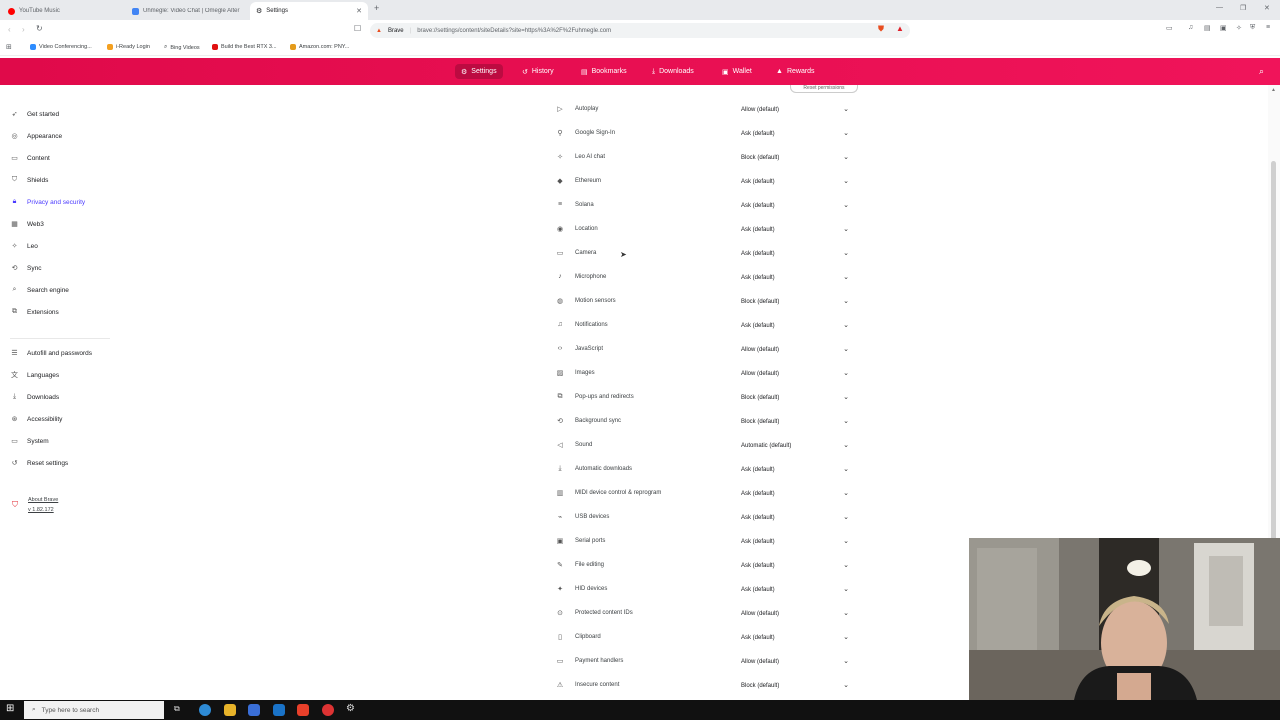 Image resolution: width=1280 pixels, height=720 pixels. I want to click on scroll-up-icon: ▲, so click(1273, 90).